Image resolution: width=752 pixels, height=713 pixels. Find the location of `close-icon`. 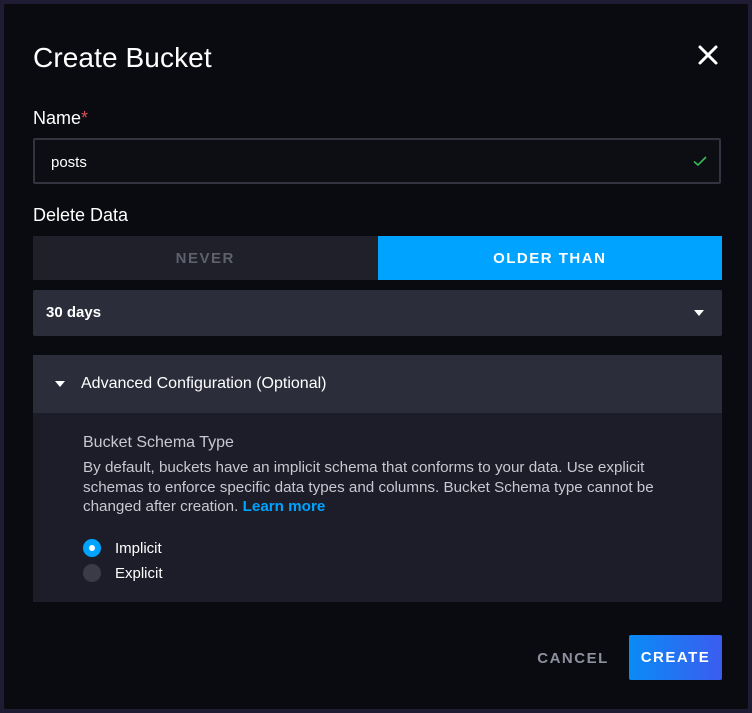

close-icon is located at coordinates (708, 55).